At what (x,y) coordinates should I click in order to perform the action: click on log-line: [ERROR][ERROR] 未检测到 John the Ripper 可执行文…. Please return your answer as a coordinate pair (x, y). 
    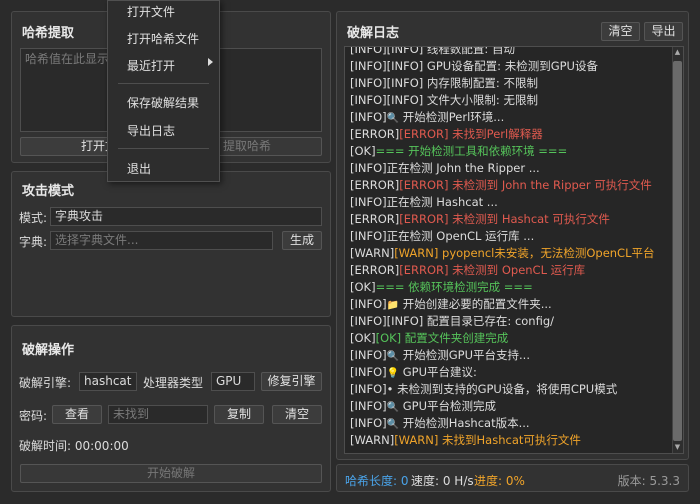
    Looking at the image, I should click on (509, 185).